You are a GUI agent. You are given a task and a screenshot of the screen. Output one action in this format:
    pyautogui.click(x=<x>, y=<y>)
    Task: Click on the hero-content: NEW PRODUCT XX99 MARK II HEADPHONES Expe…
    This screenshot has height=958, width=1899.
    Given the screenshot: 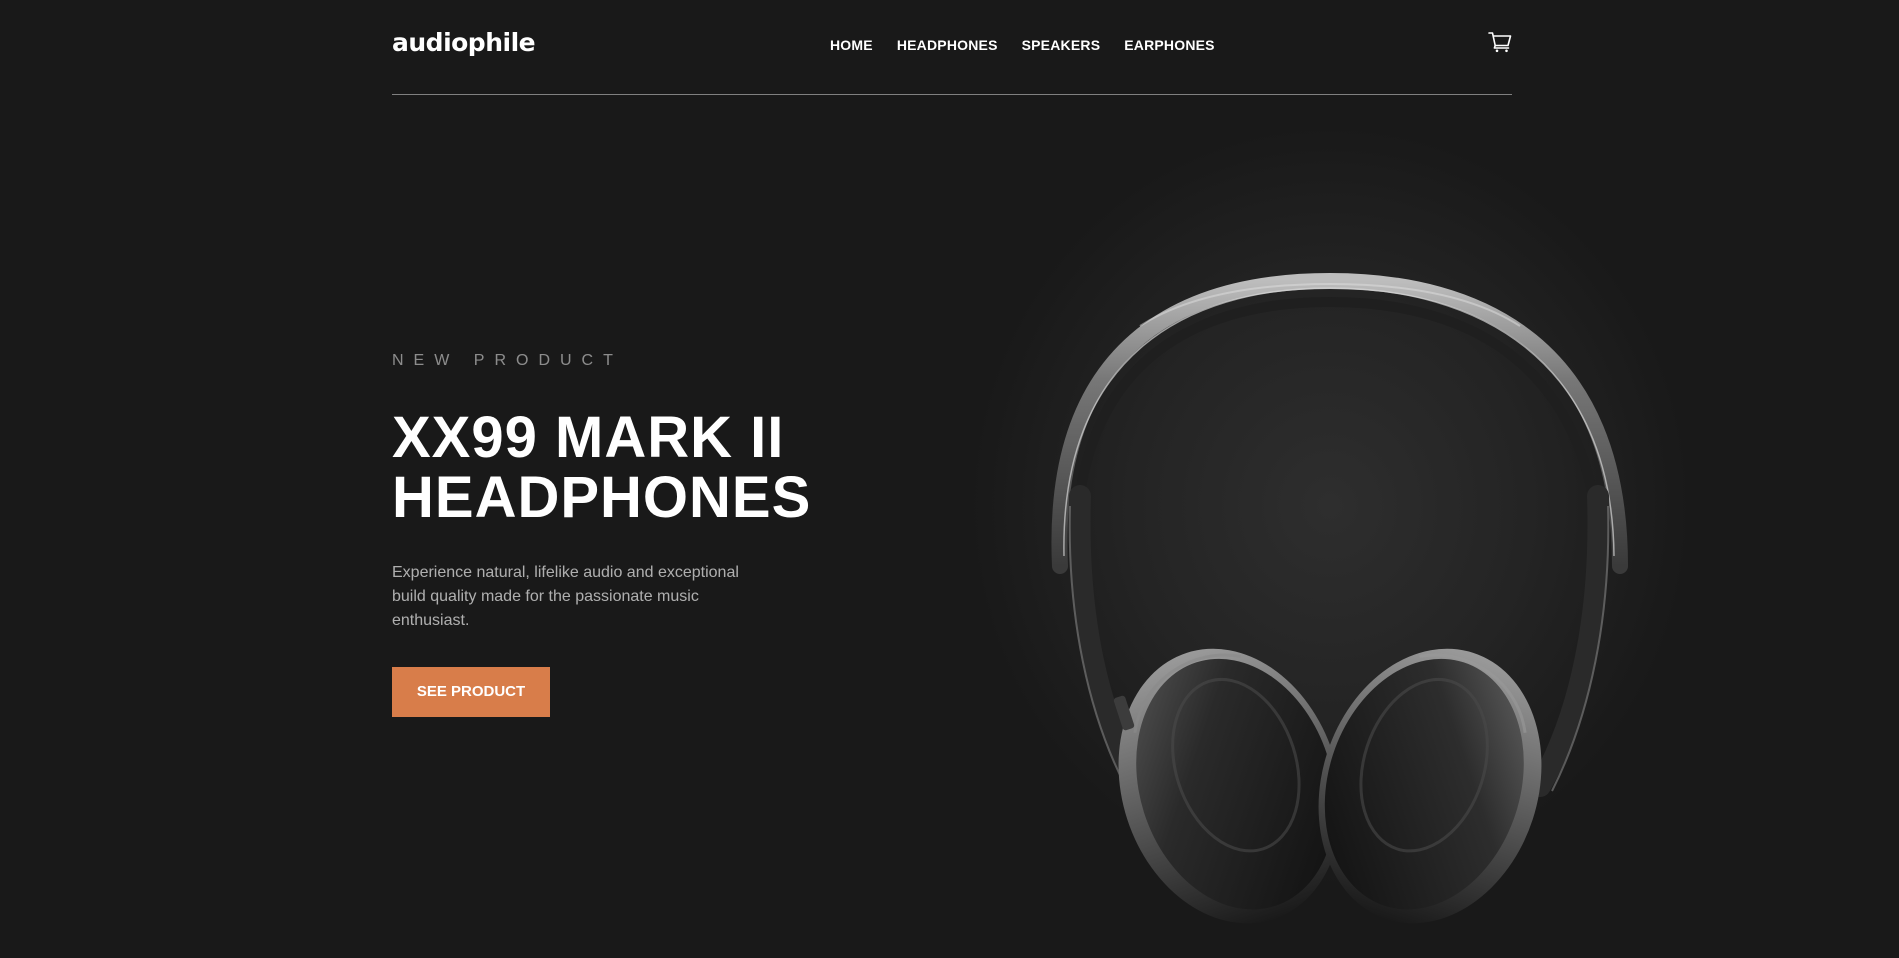 What is the action you would take?
    pyautogui.click(x=622, y=534)
    